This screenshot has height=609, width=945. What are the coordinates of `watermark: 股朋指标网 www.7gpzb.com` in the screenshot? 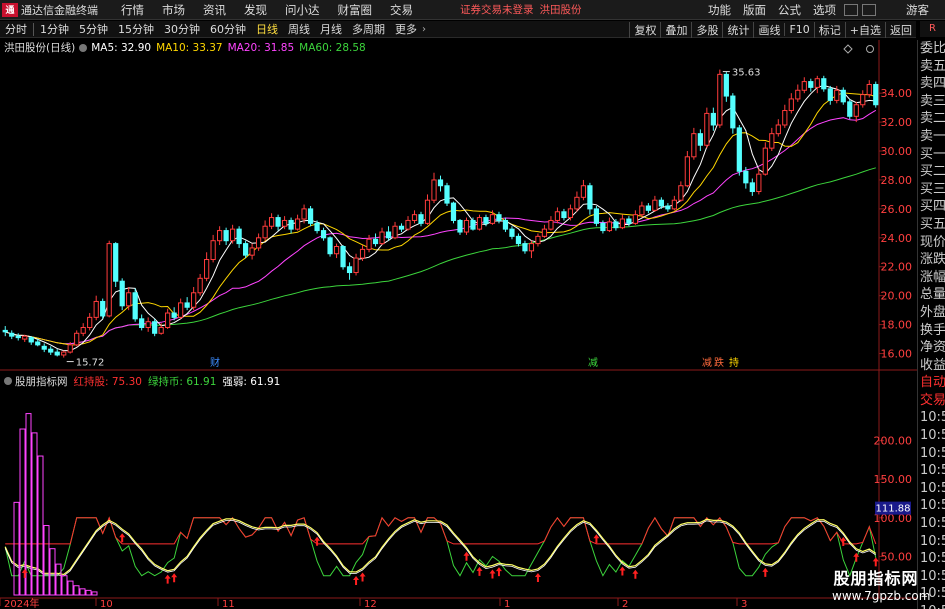 It's located at (881, 585).